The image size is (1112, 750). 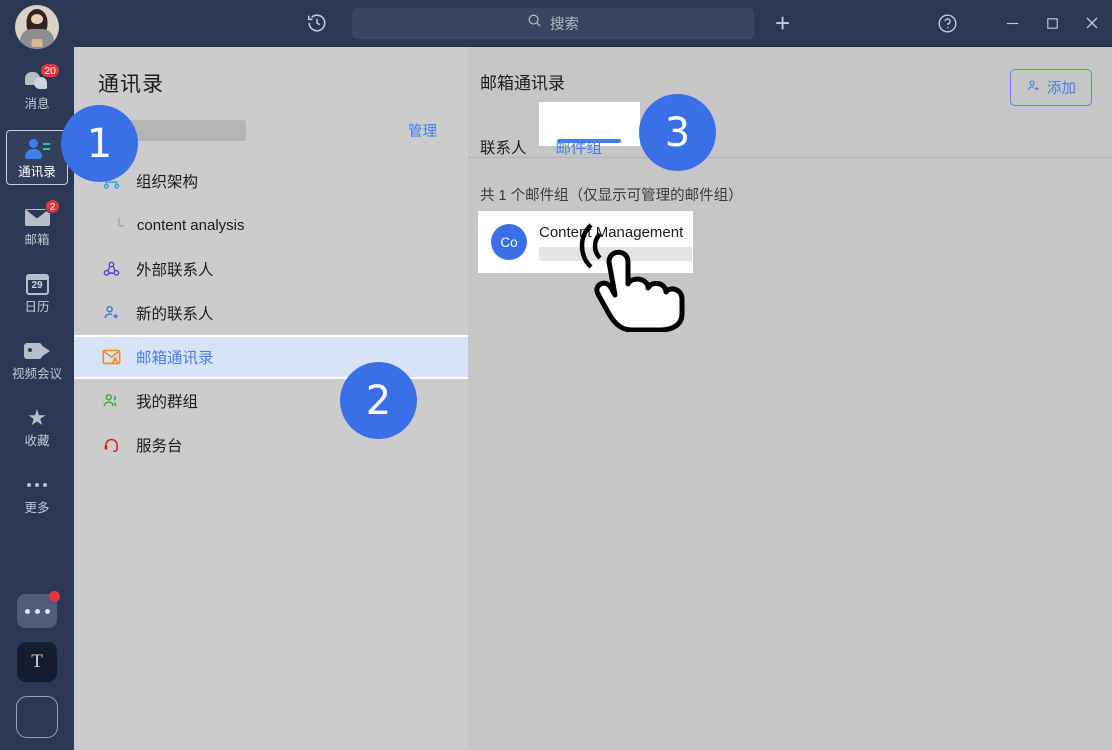 I want to click on tree-branch-icon: └, so click(x=119, y=225).